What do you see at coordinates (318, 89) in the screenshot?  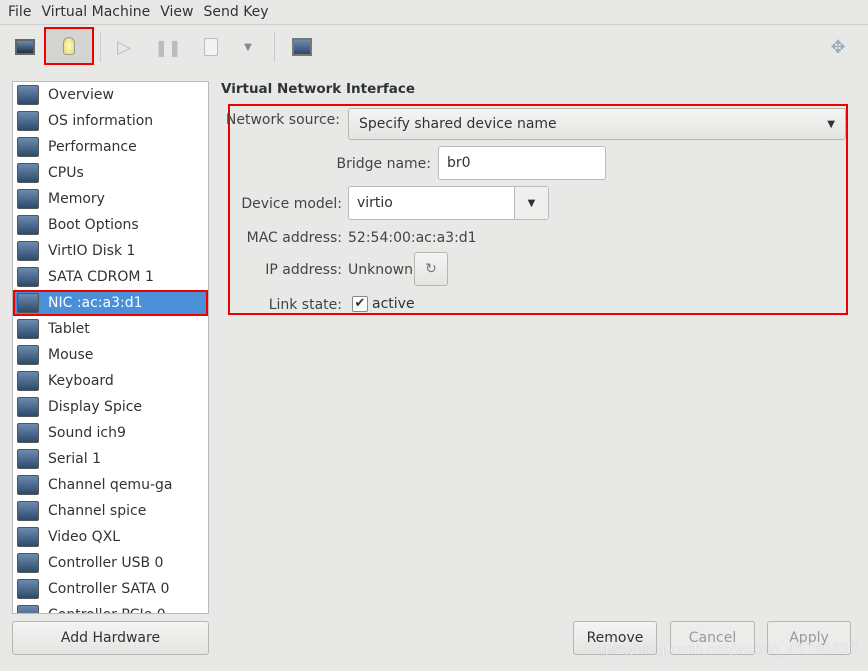 I see `section-title: Virtual Network Interface` at bounding box center [318, 89].